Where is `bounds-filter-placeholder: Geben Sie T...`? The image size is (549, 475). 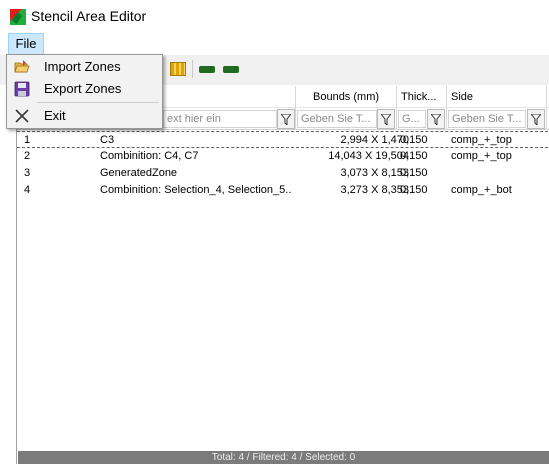
bounds-filter-placeholder: Geben Sie T... is located at coordinates (336, 119).